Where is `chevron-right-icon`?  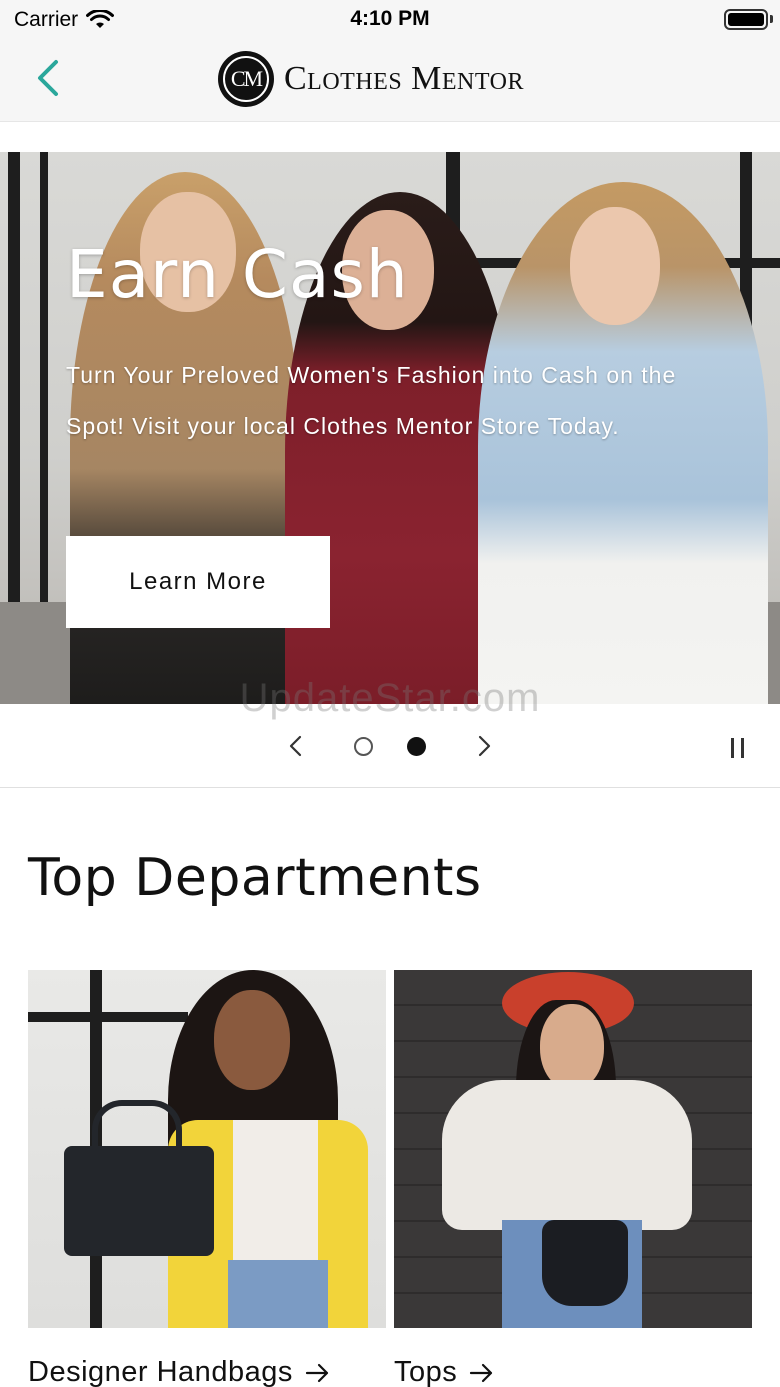 chevron-right-icon is located at coordinates (484, 746).